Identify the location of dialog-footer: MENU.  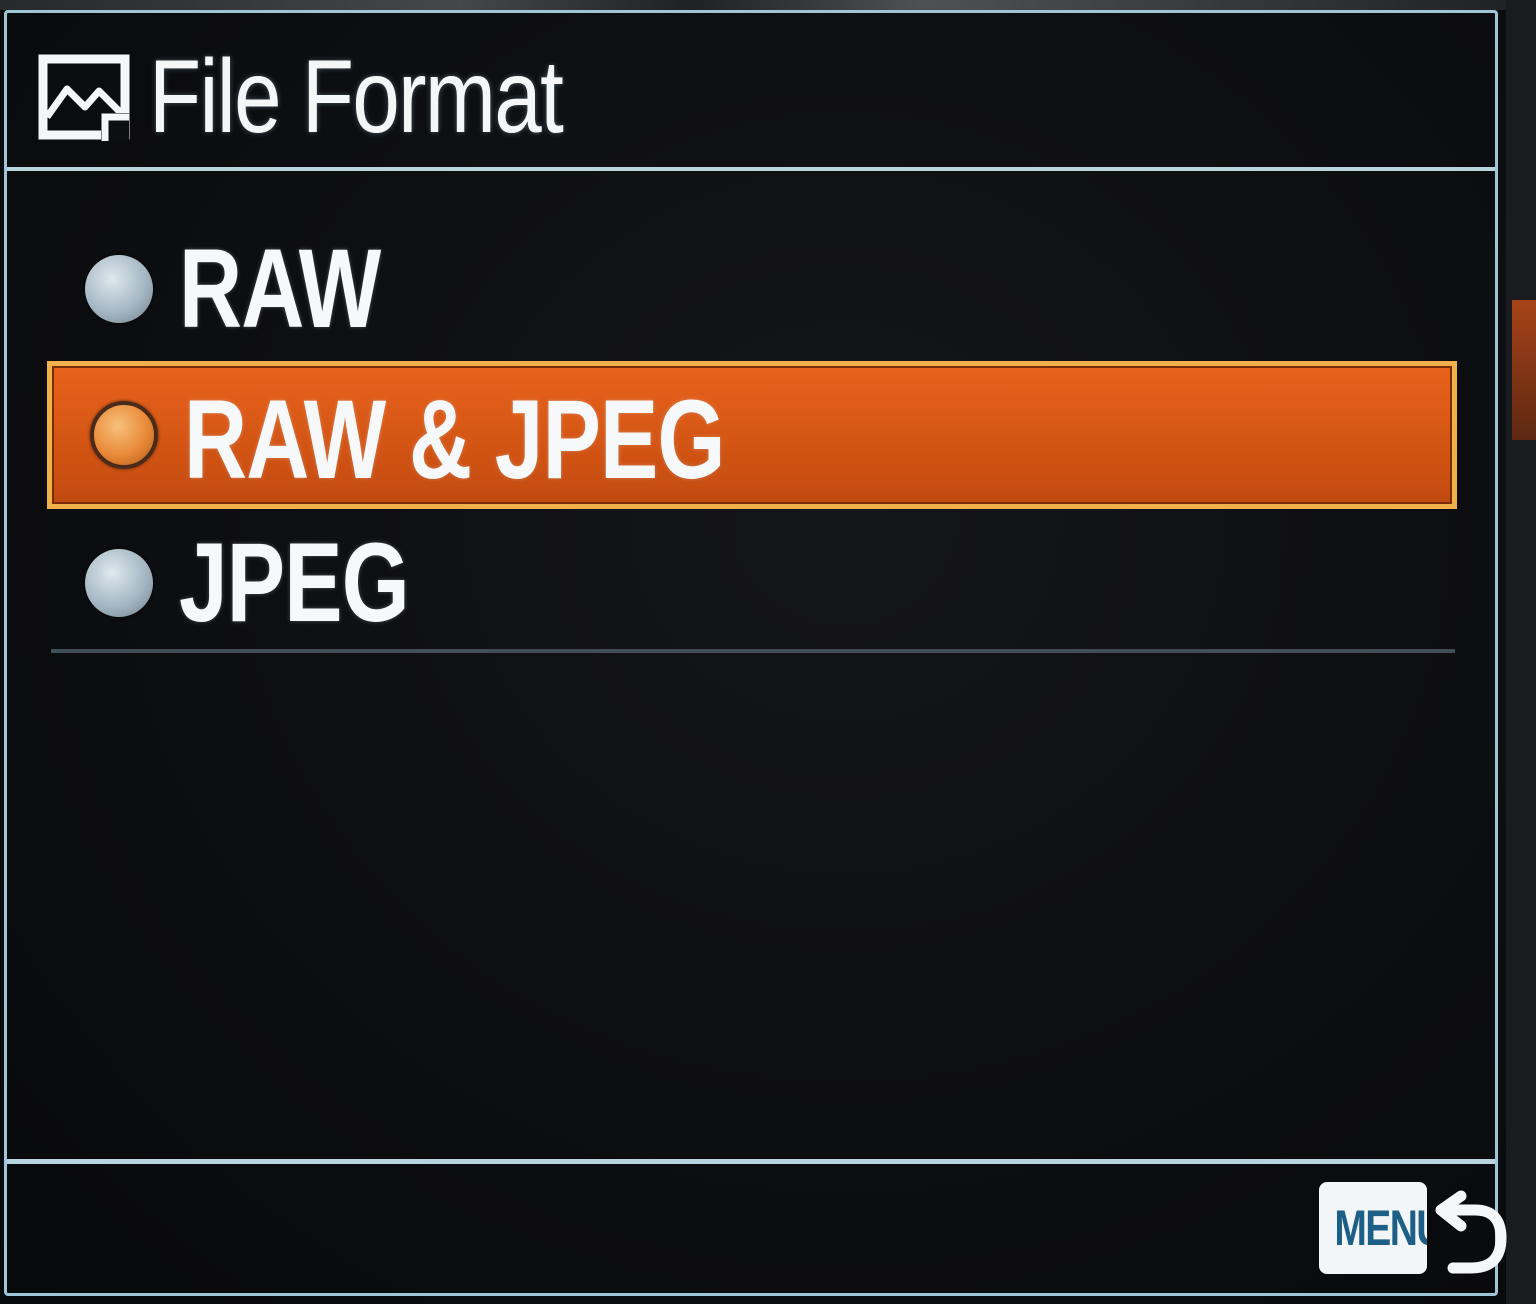
(757, 1229).